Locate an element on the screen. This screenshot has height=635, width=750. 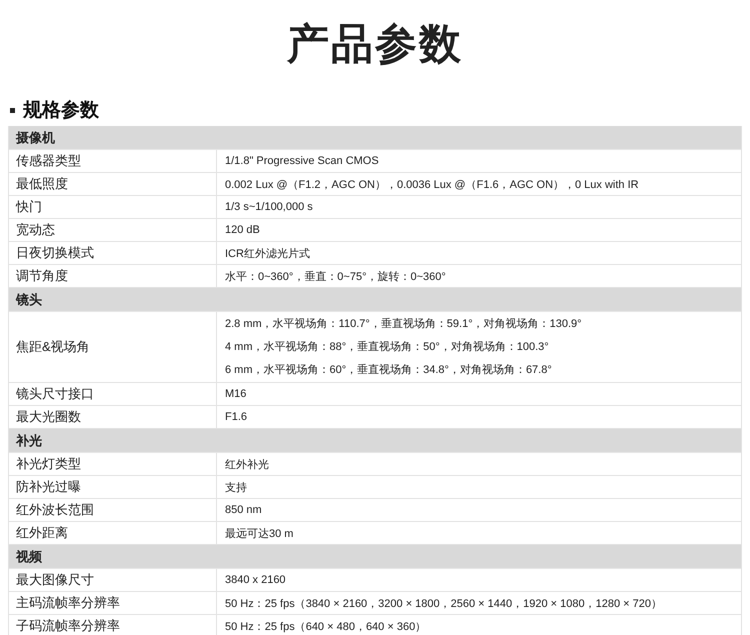
value-line: 4 mm，水平视场角：88°，垂直视场角：50°，对角视场角：100.3° is located at coordinates (387, 347).